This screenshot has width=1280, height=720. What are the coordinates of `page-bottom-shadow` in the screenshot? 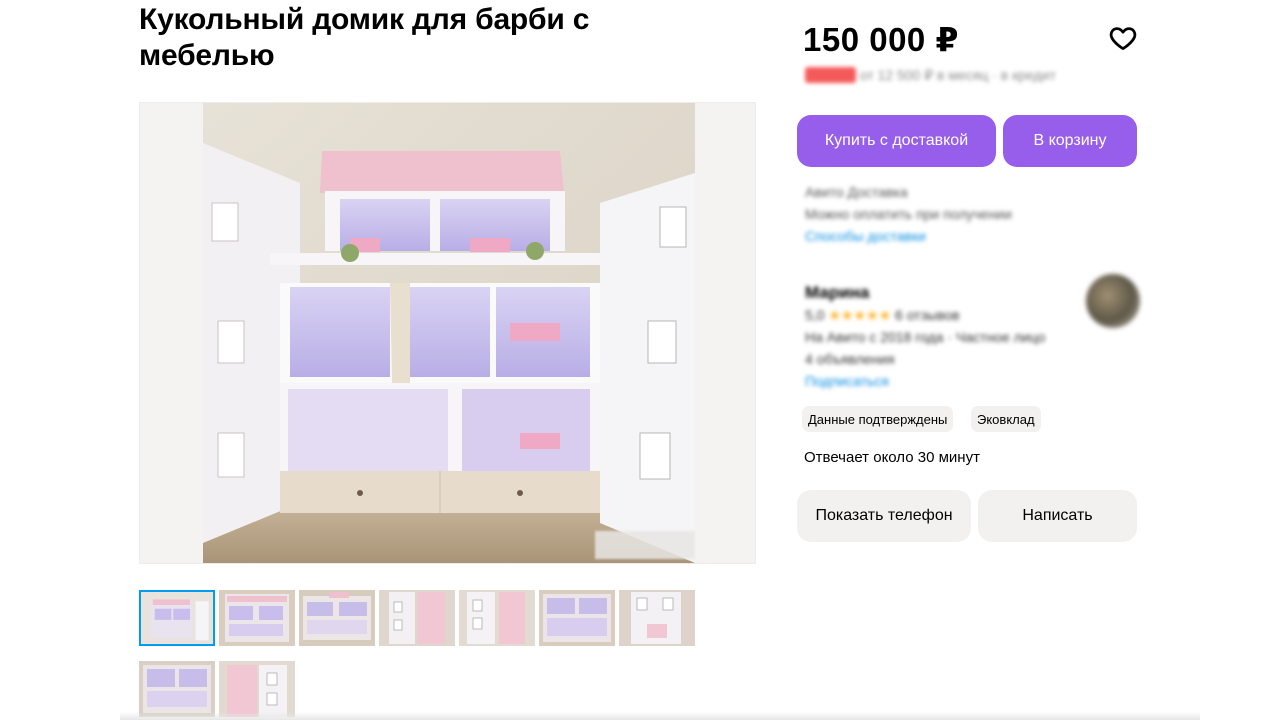 It's located at (660, 716).